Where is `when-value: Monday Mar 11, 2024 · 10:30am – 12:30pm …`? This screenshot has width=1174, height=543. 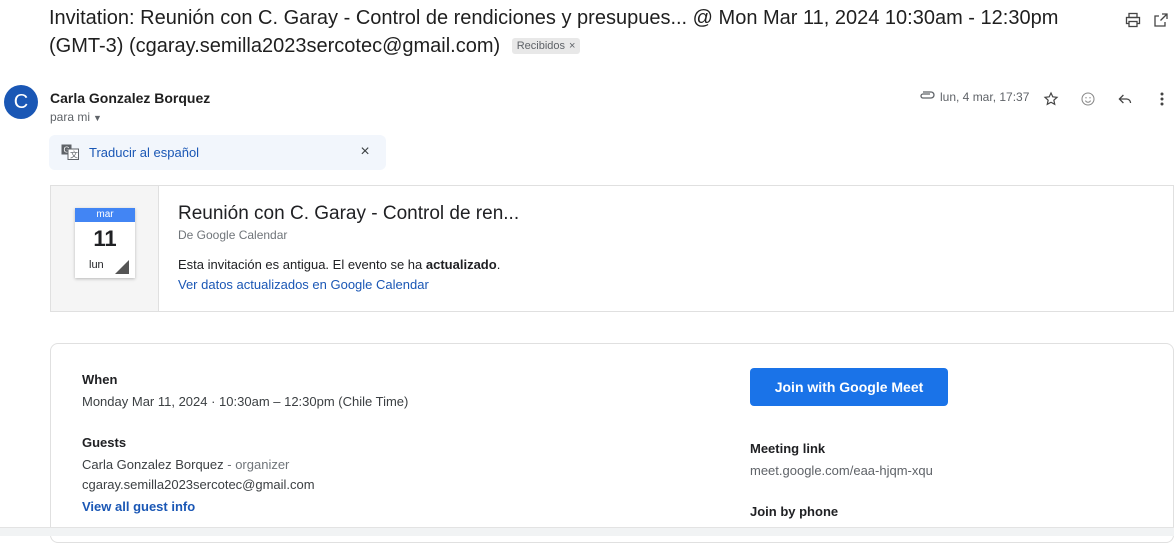
when-value: Monday Mar 11, 2024 · 10:30am – 12:30pm … is located at coordinates (245, 401).